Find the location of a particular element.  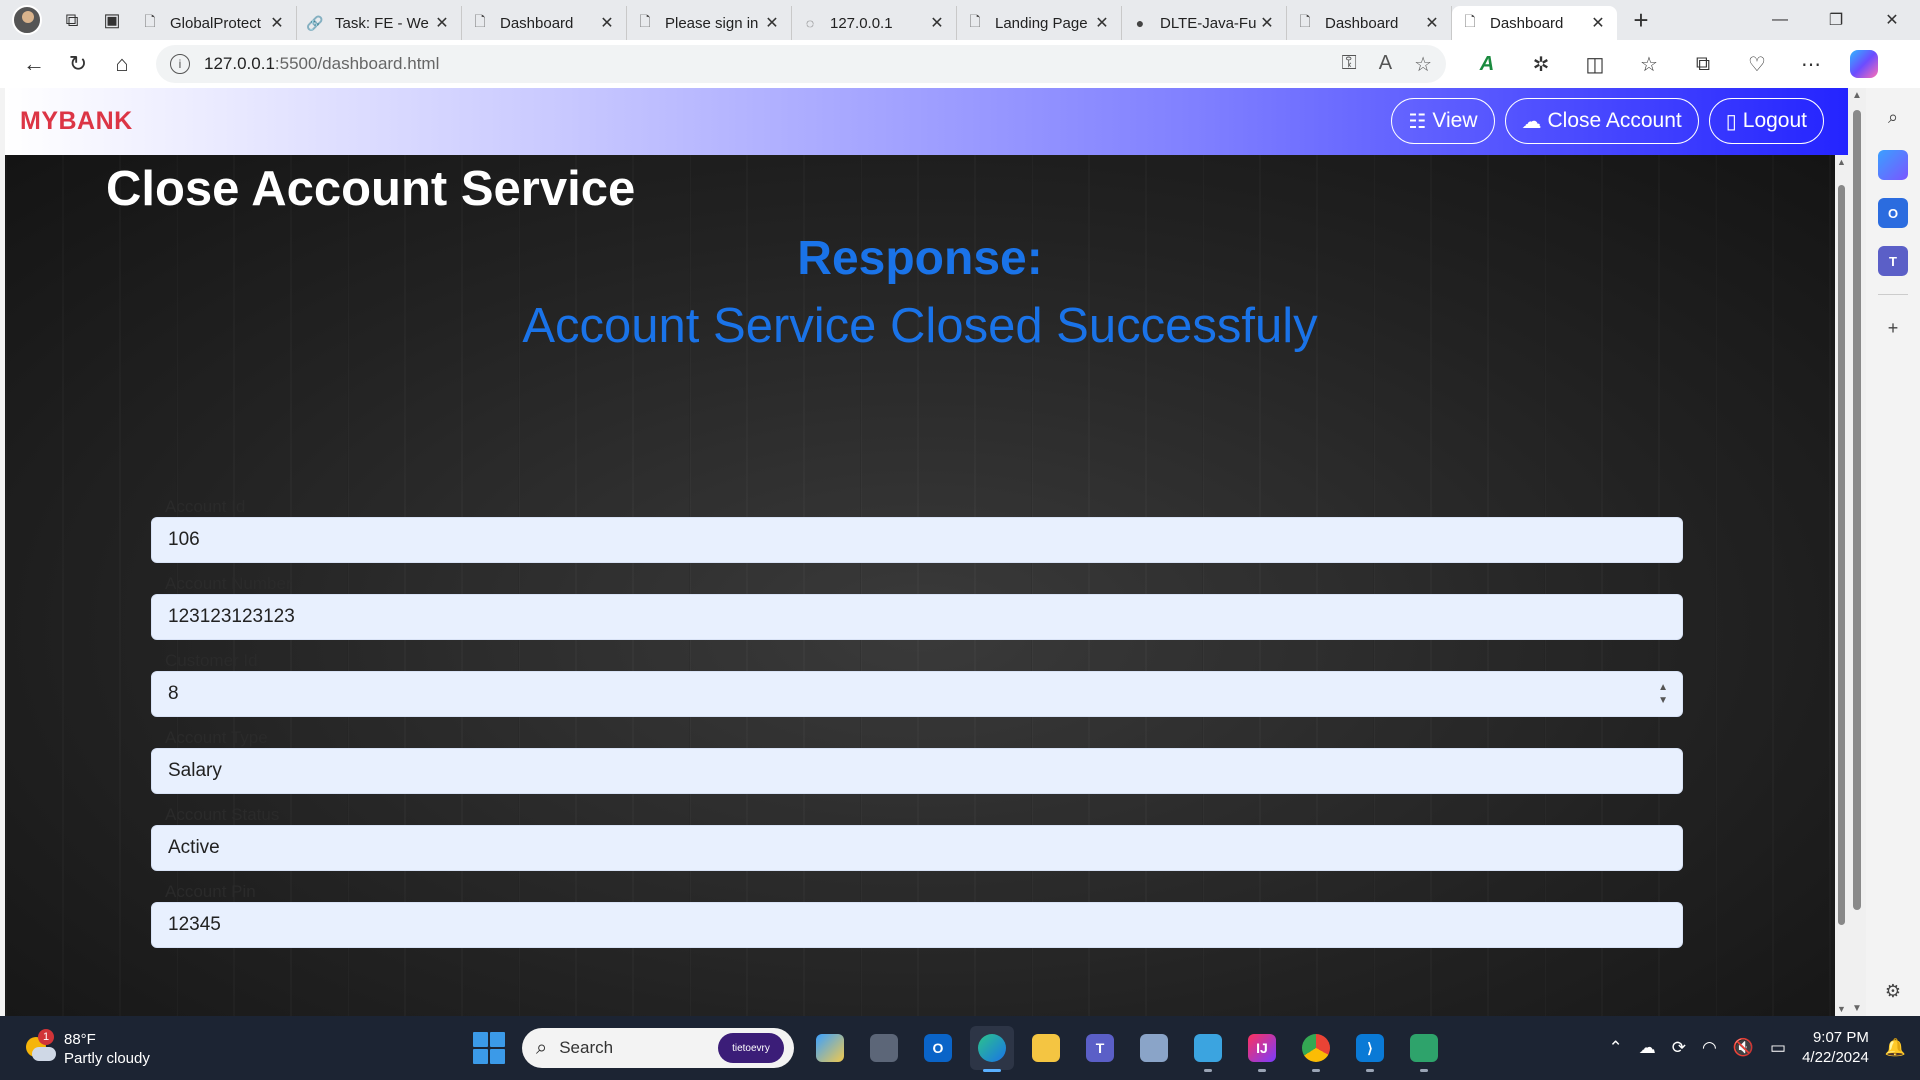

copilot-icon is located at coordinates (1864, 64).